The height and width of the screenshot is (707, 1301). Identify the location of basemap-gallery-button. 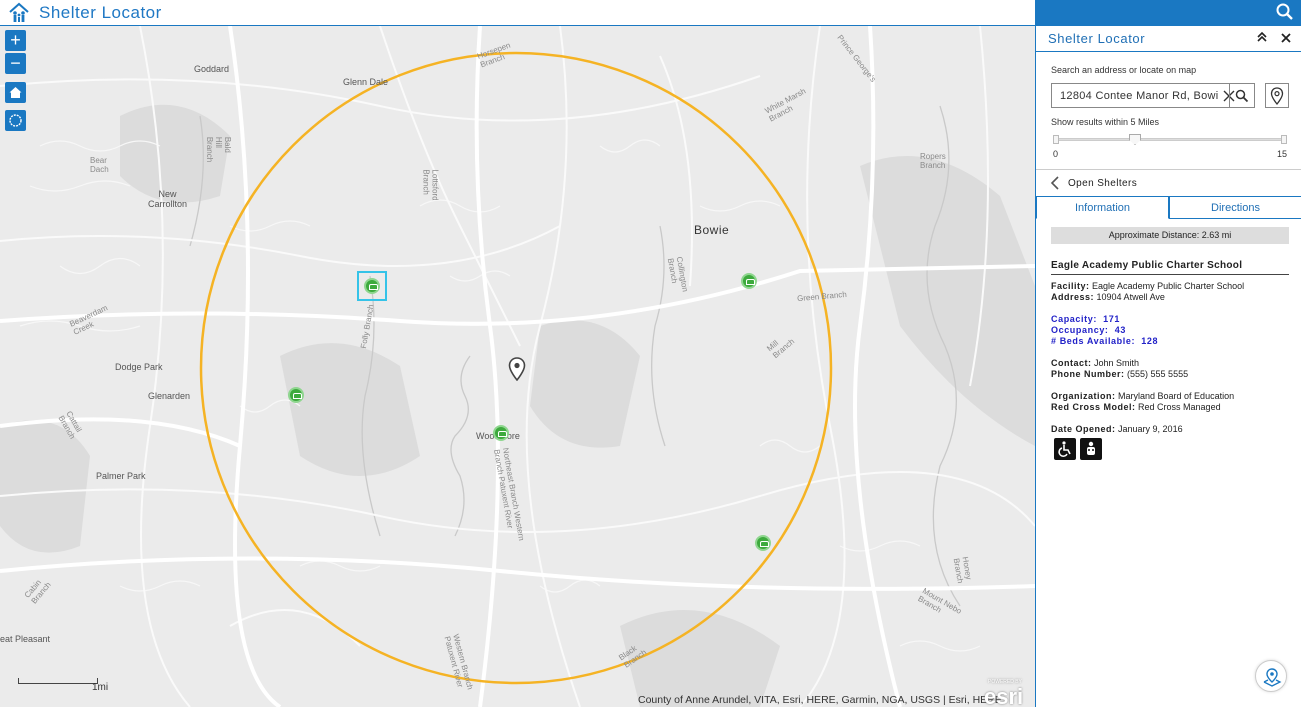
(1271, 676).